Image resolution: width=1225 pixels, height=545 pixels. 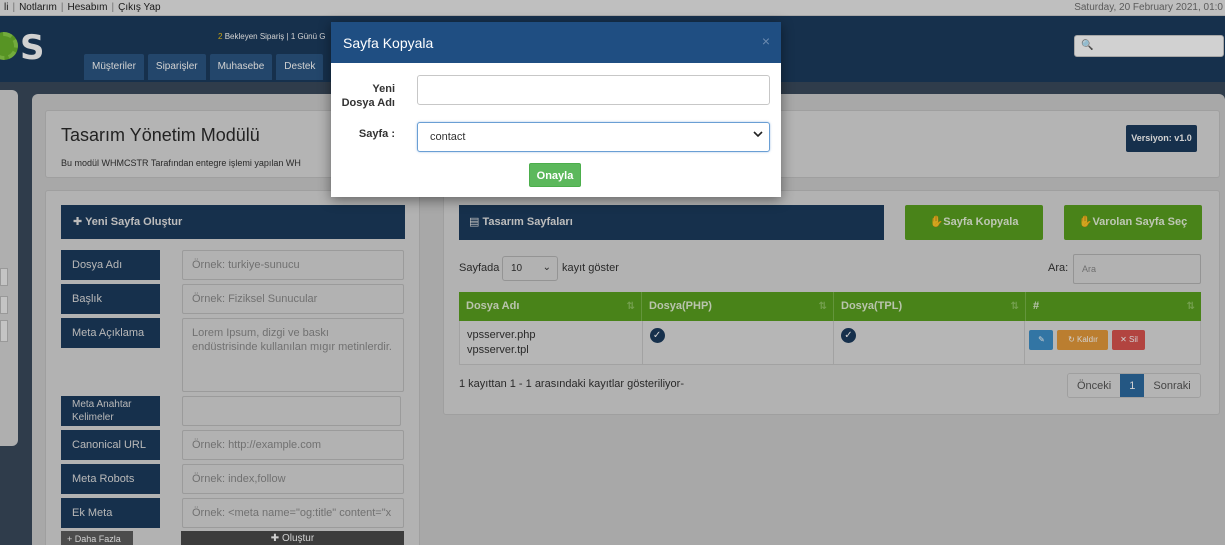 I want to click on page-select: contact, so click(x=593, y=137).